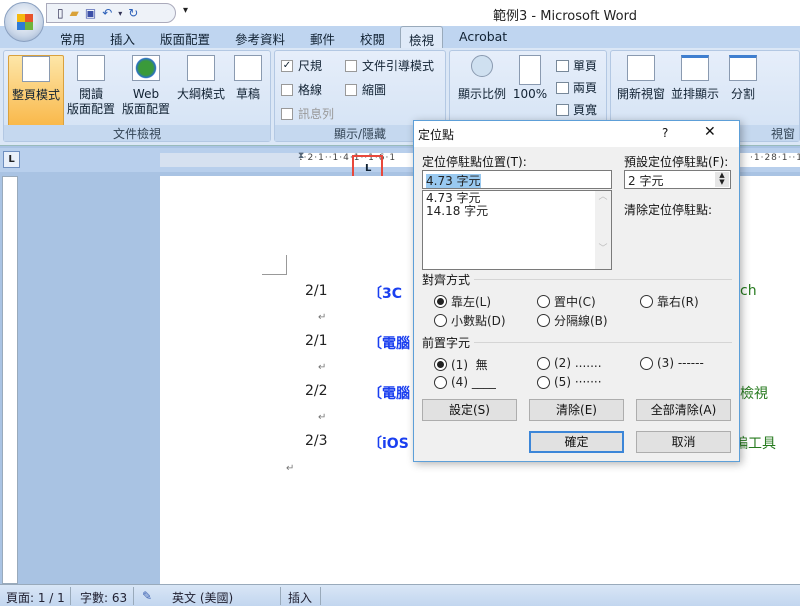 Image resolution: width=800 pixels, height=606 pixels. Describe the element at coordinates (683, 410) in the screenshot. I see `clear-all-button: 全部清除(A)` at that location.